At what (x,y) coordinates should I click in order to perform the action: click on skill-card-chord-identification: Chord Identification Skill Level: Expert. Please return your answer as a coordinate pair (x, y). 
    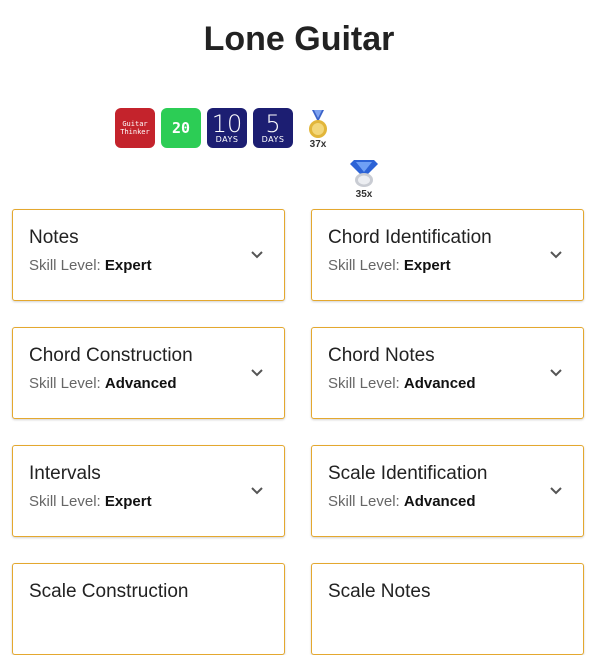
    Looking at the image, I should click on (447, 255).